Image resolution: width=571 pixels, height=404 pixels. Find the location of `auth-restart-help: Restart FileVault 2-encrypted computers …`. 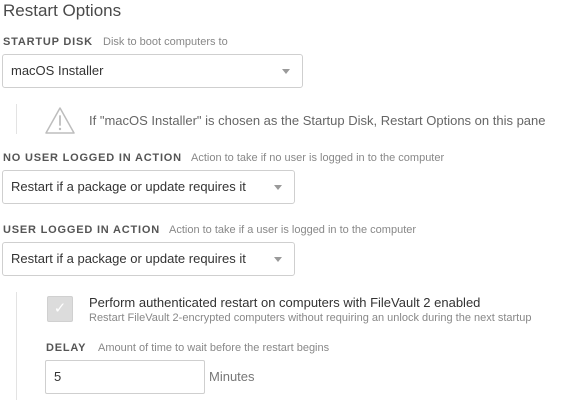

auth-restart-help: Restart FileVault 2-encrypted computers … is located at coordinates (310, 318).